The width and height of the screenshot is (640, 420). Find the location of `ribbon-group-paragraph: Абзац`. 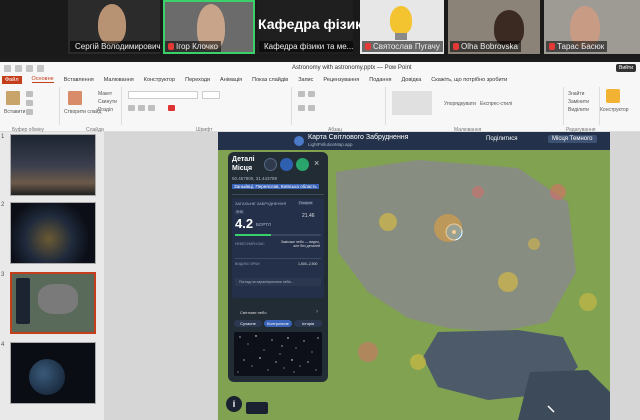

ribbon-group-paragraph: Абзац is located at coordinates (340, 110).